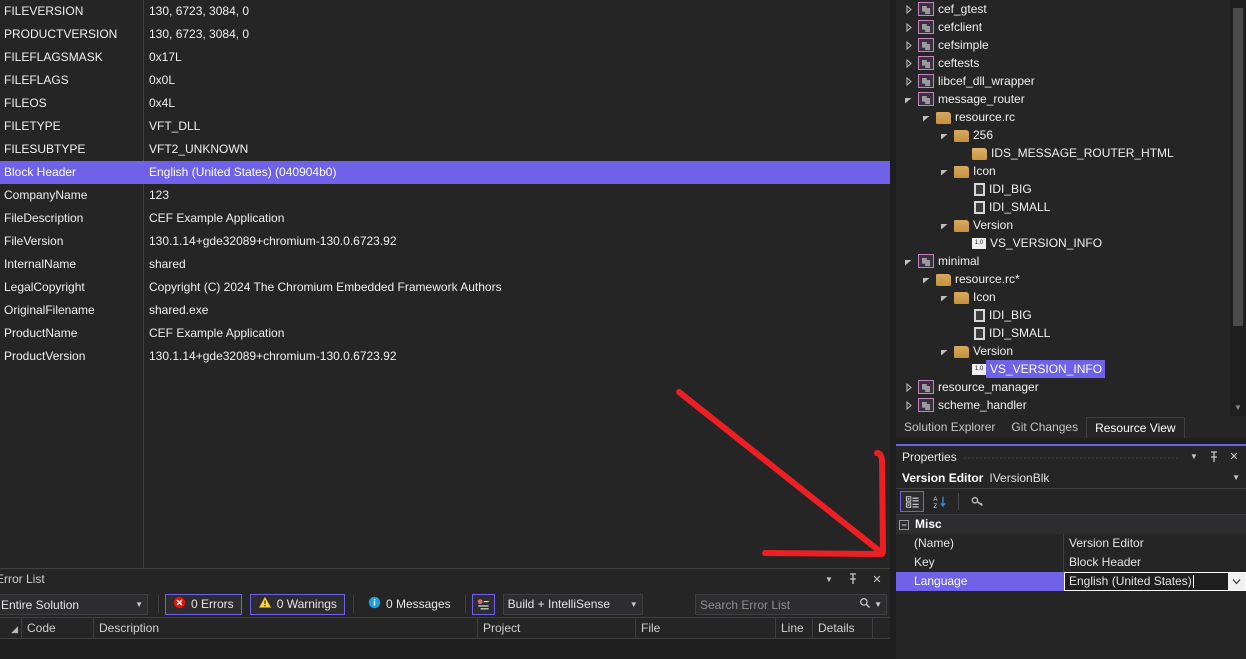 This screenshot has width=1246, height=659. I want to click on titlebar-drag-handle, so click(1071, 457).